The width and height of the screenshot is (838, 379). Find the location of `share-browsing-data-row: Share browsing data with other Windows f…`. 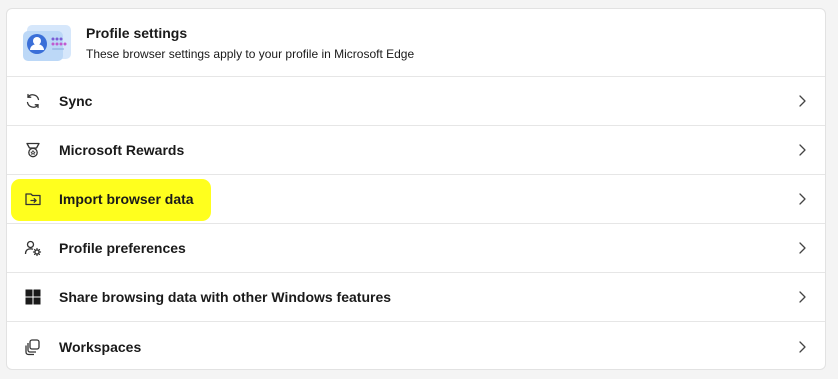

share-browsing-data-row: Share browsing data with other Windows f… is located at coordinates (416, 297).